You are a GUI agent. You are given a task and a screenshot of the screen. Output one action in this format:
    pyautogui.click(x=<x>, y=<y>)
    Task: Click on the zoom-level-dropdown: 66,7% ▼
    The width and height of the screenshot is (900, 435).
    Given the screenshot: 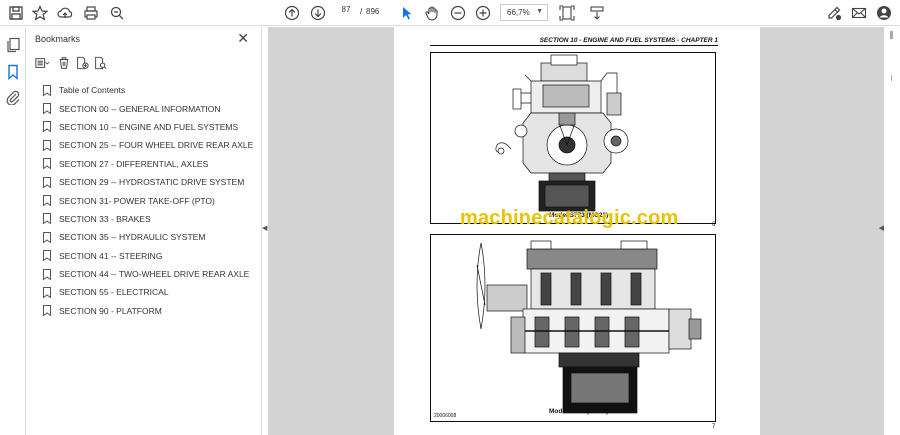 What is the action you would take?
    pyautogui.click(x=524, y=12)
    